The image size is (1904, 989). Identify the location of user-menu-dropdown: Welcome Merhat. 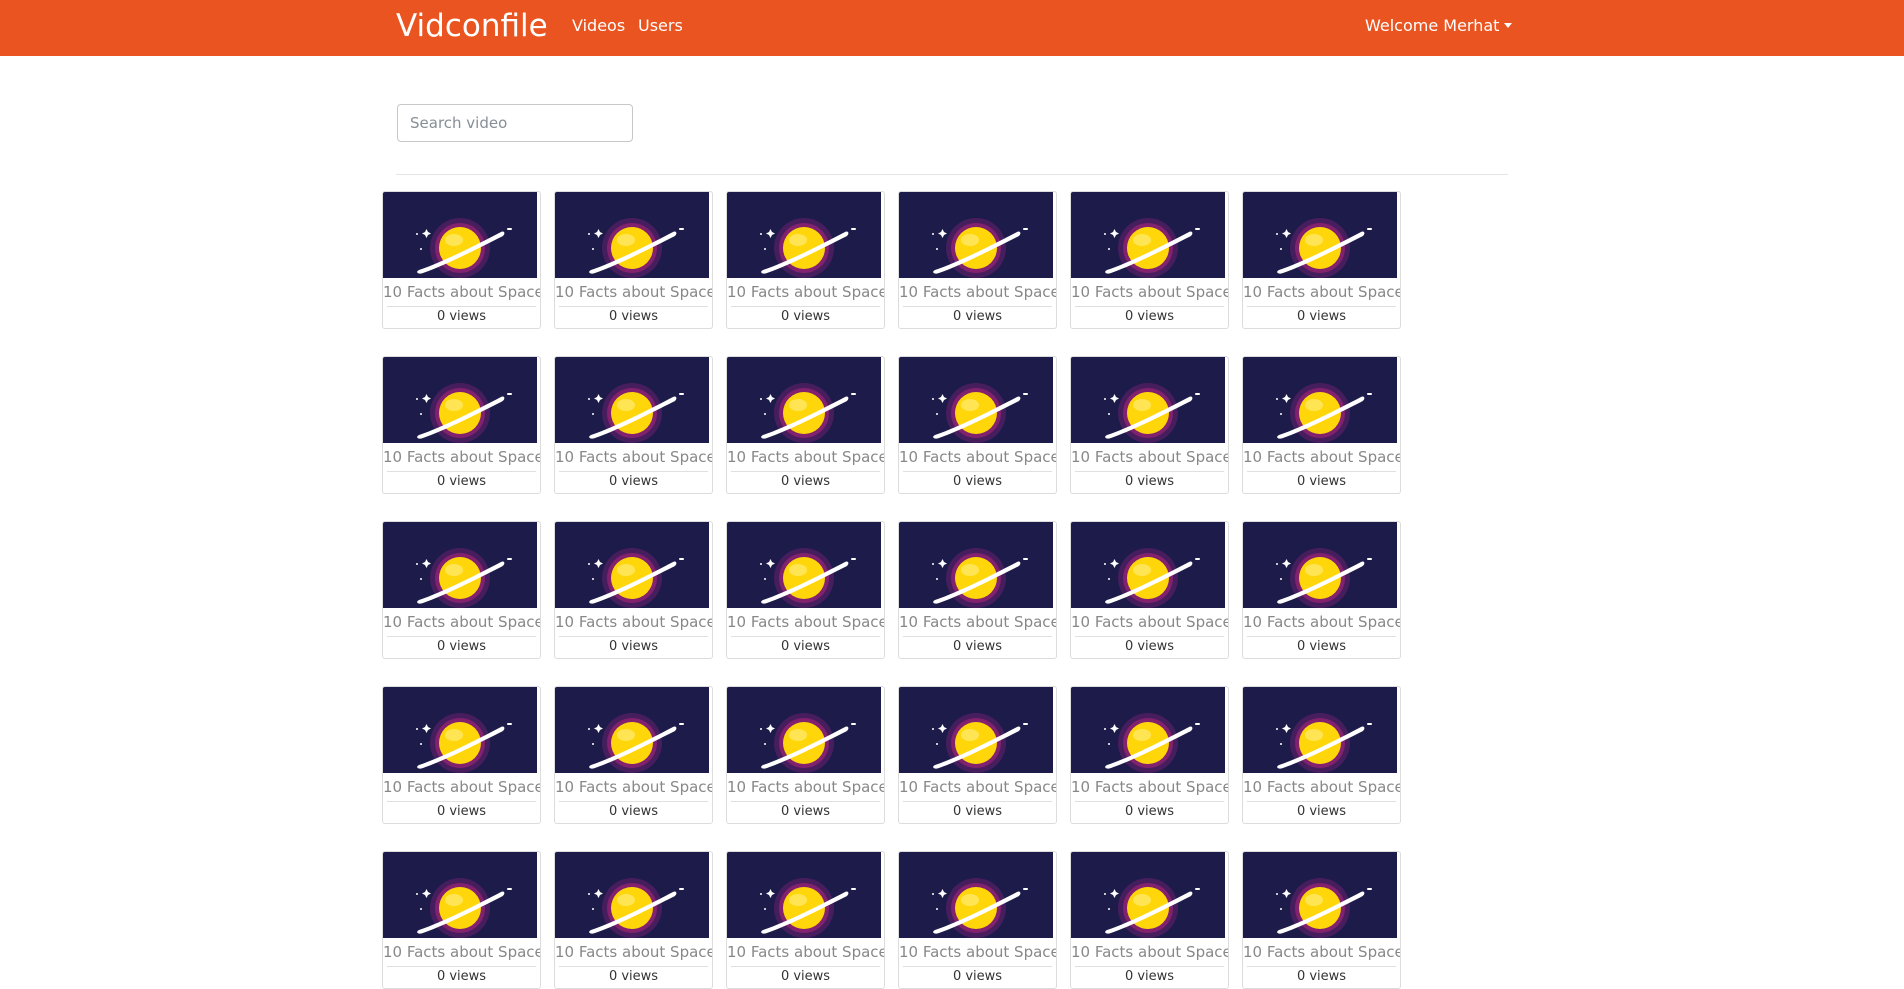
(1439, 26).